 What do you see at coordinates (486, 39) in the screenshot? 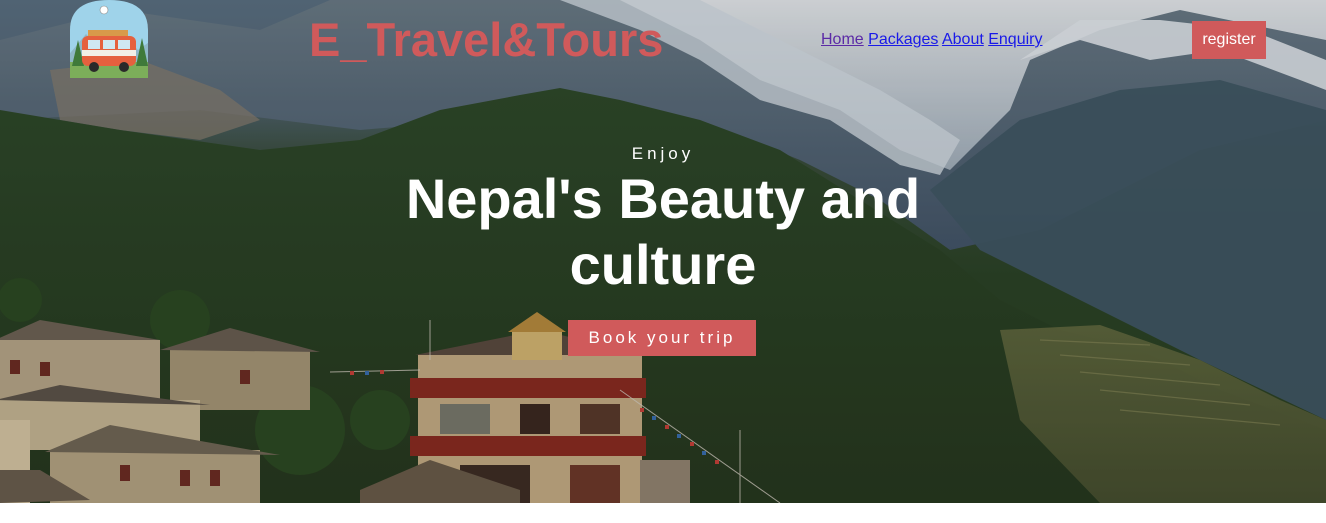
I see `brand-title: E_Travel&Tours` at bounding box center [486, 39].